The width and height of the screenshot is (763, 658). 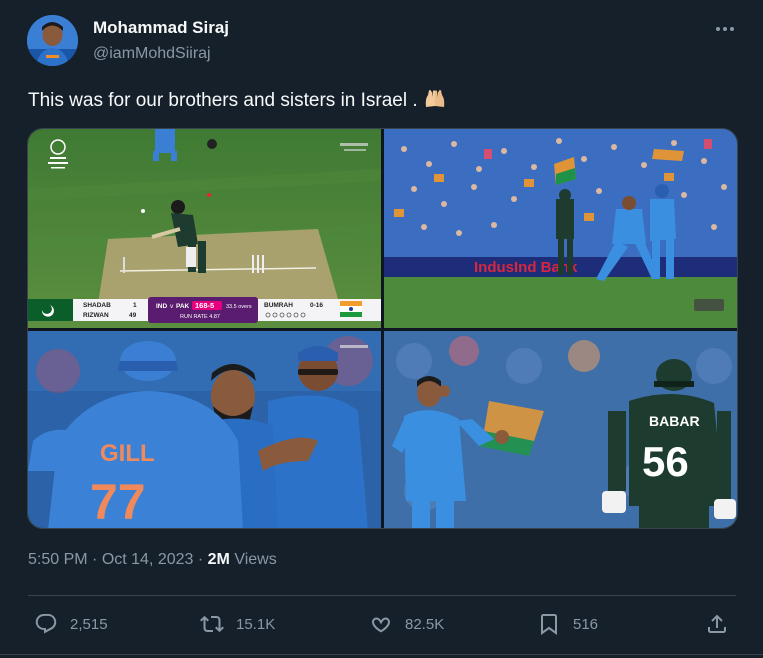 What do you see at coordinates (152, 54) in the screenshot?
I see `author-handle: @iamMohdSiiraj` at bounding box center [152, 54].